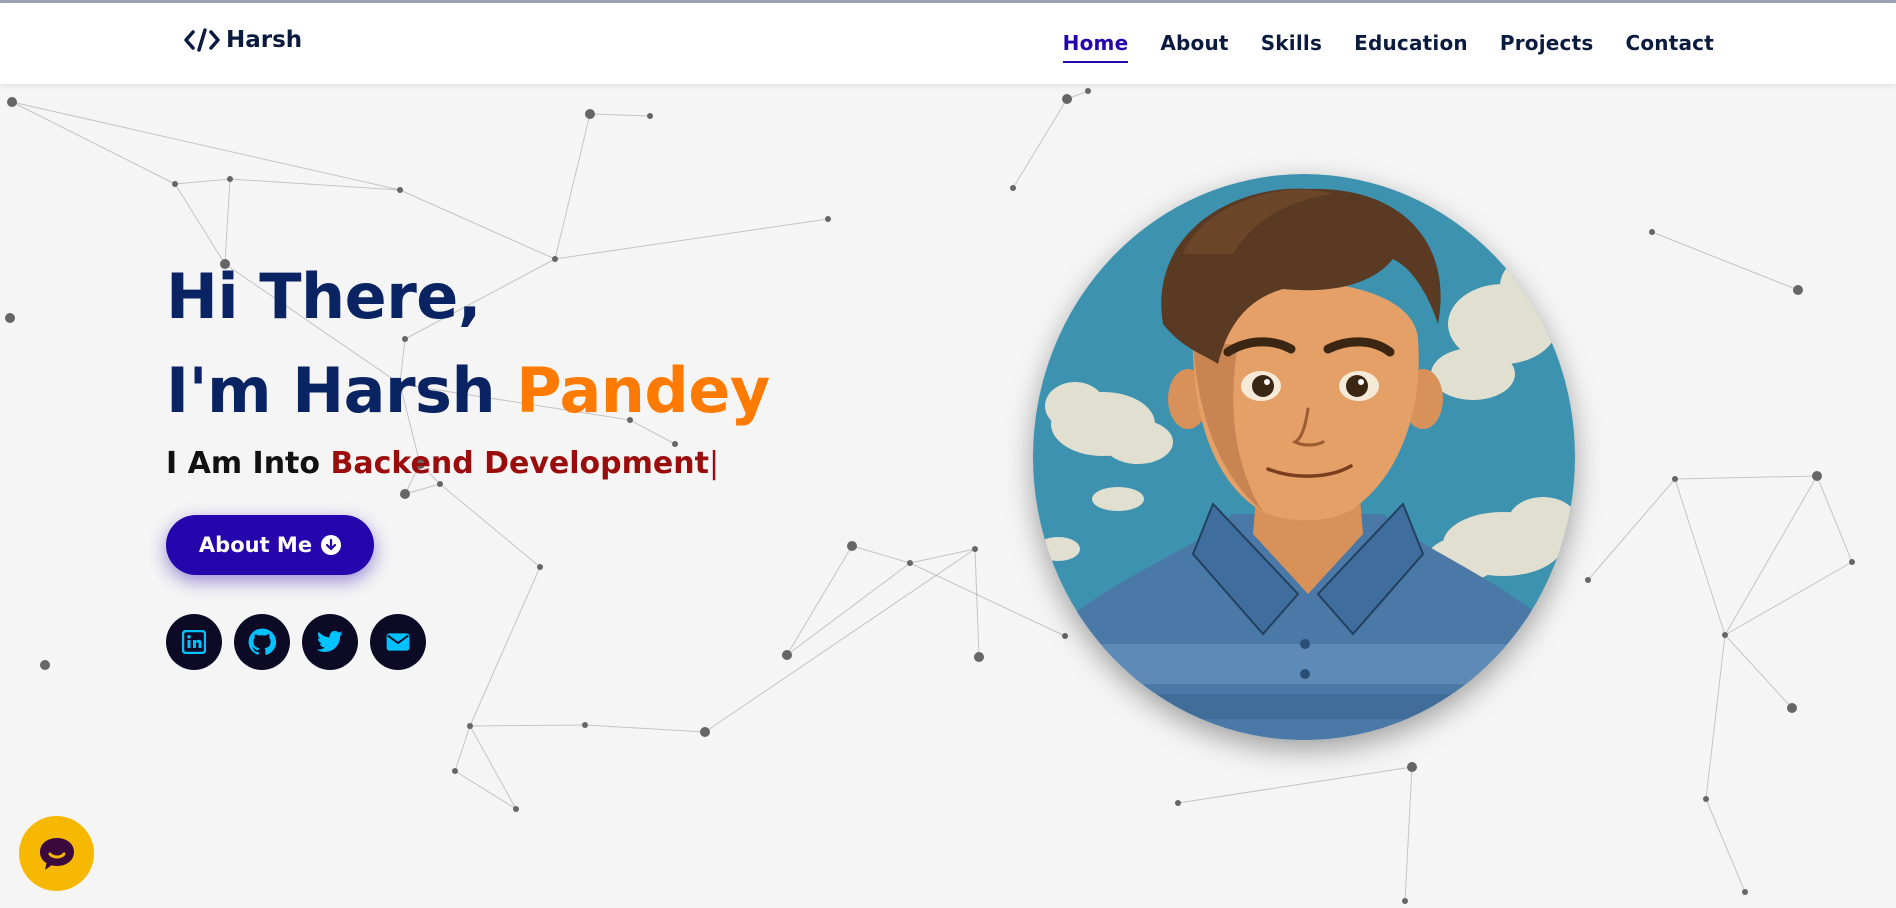 Image resolution: width=1896 pixels, height=908 pixels. I want to click on linkedin-link, so click(194, 642).